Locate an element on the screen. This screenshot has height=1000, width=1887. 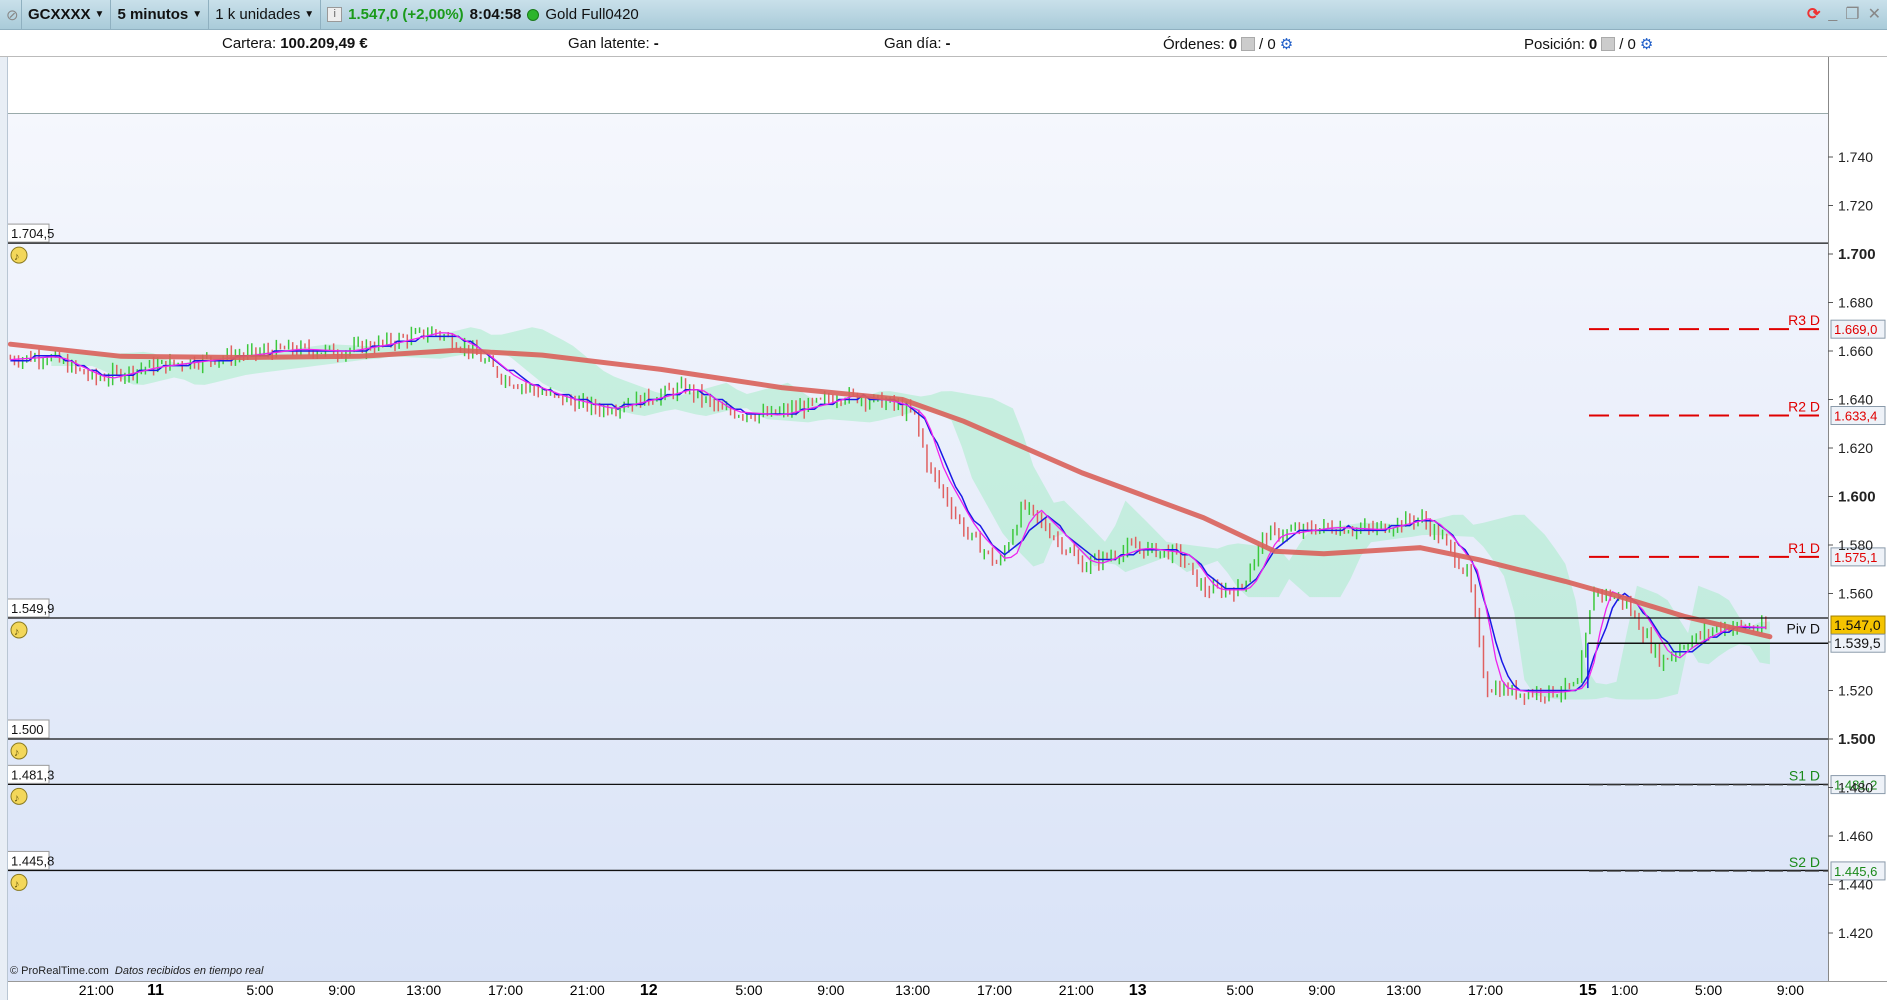
gan-dia-value: - is located at coordinates (948, 43).